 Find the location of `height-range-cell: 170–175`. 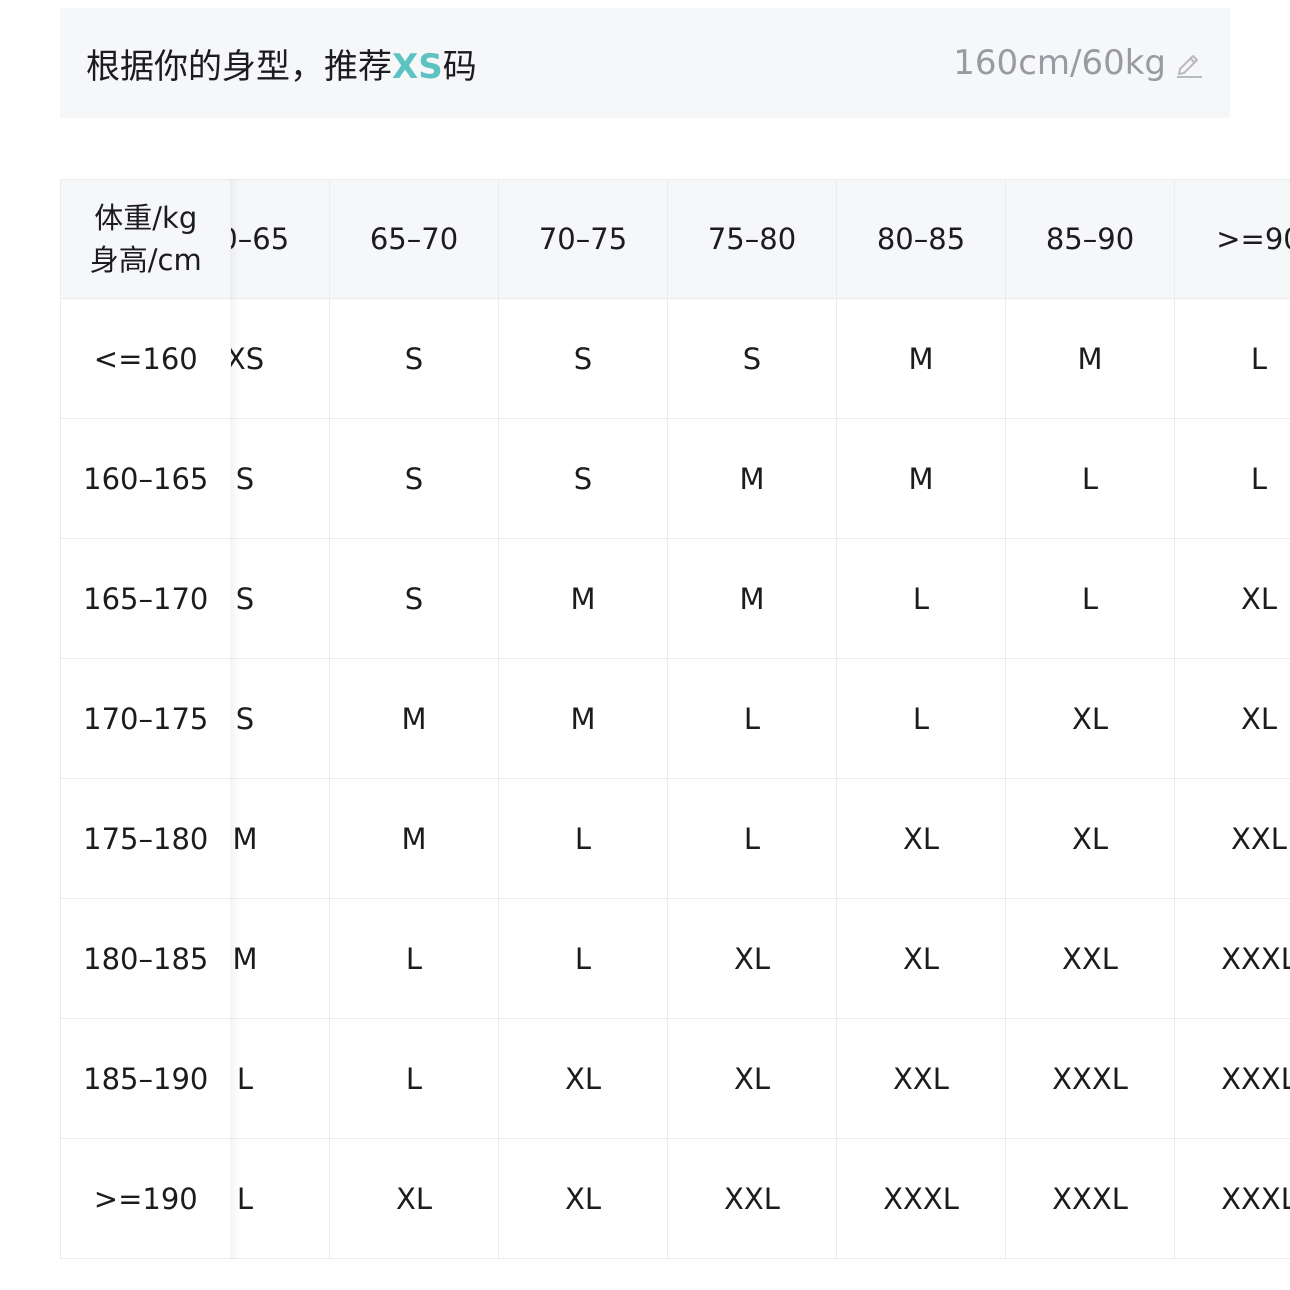

height-range-cell: 170–175 is located at coordinates (145, 718).